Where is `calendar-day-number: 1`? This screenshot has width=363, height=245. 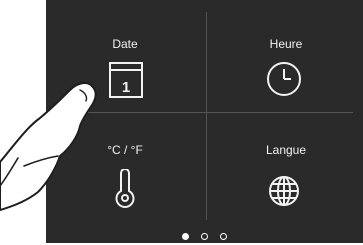
calendar-day-number: 1 is located at coordinates (126, 87).